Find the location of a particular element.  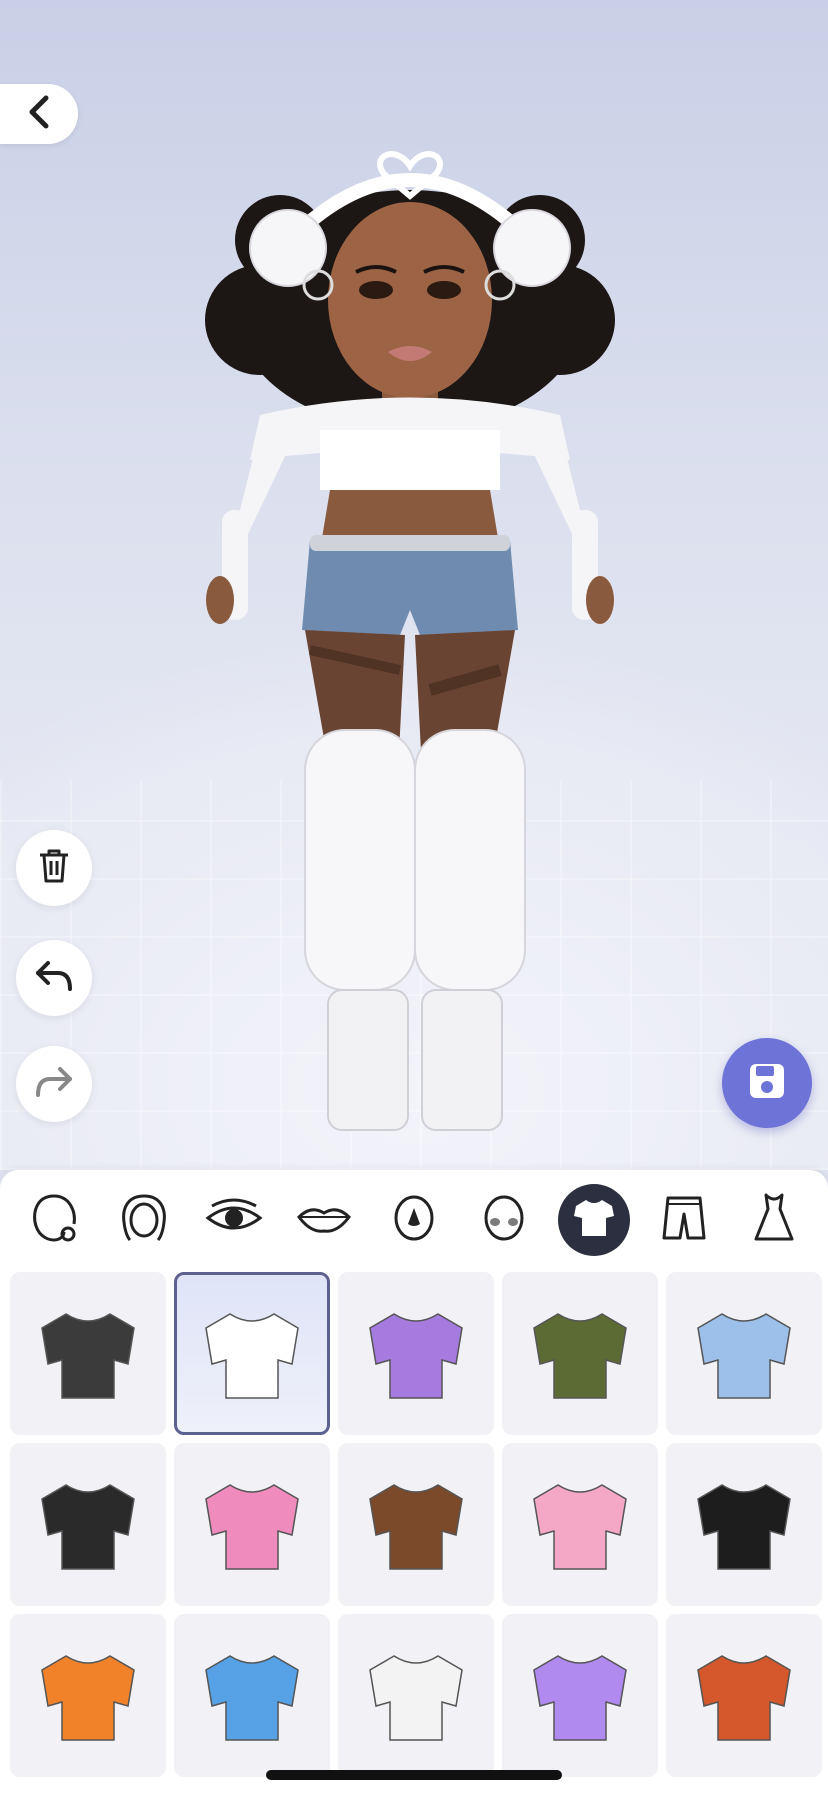

save-button is located at coordinates (767, 1083).